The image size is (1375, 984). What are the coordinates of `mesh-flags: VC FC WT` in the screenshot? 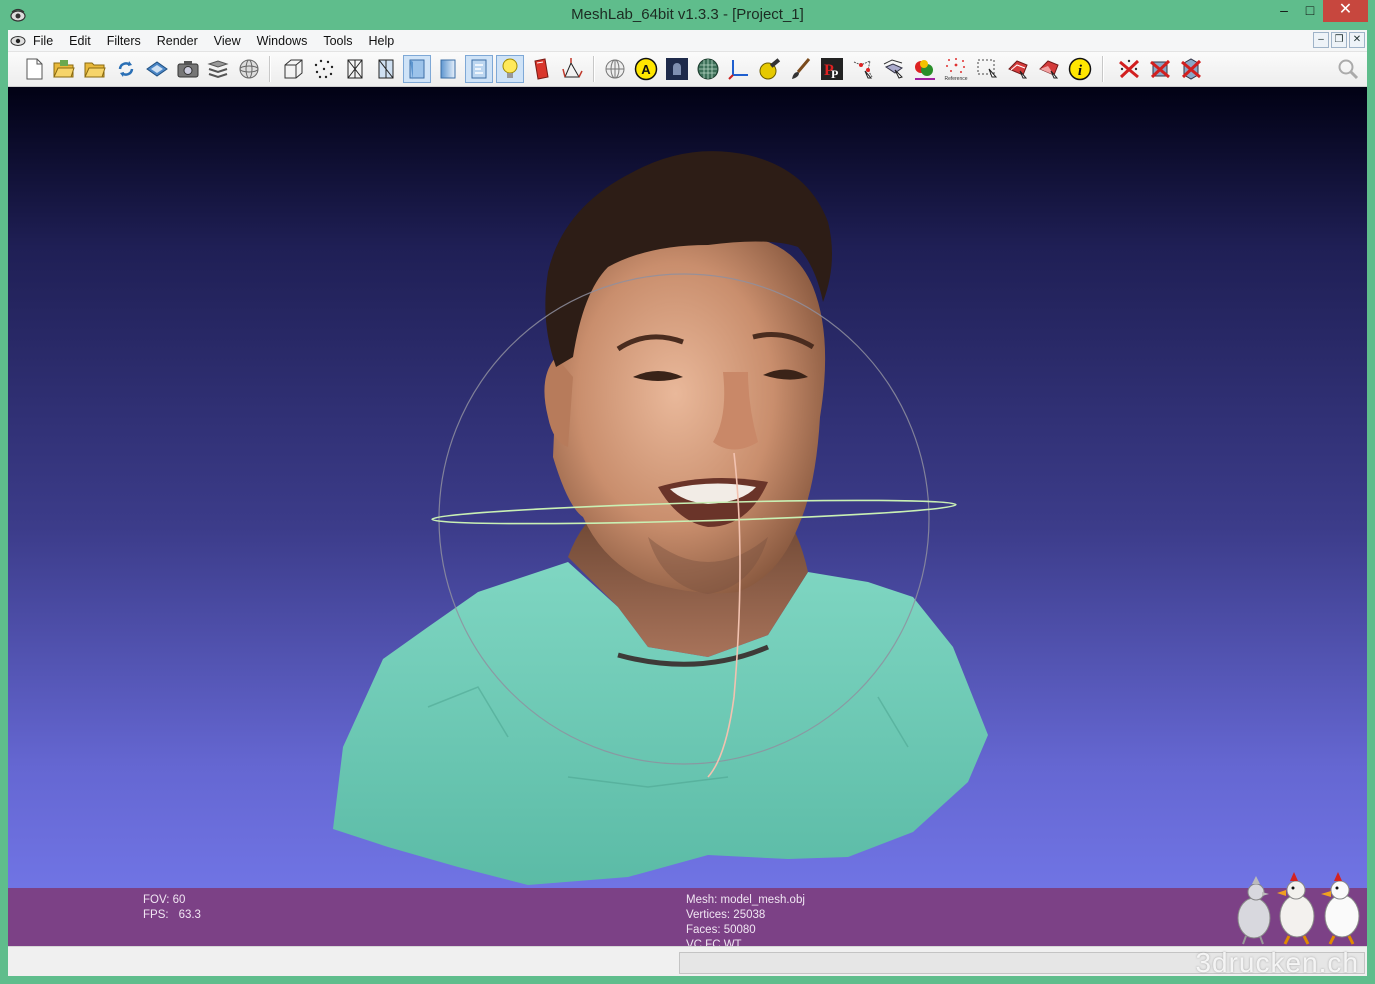 It's located at (714, 942).